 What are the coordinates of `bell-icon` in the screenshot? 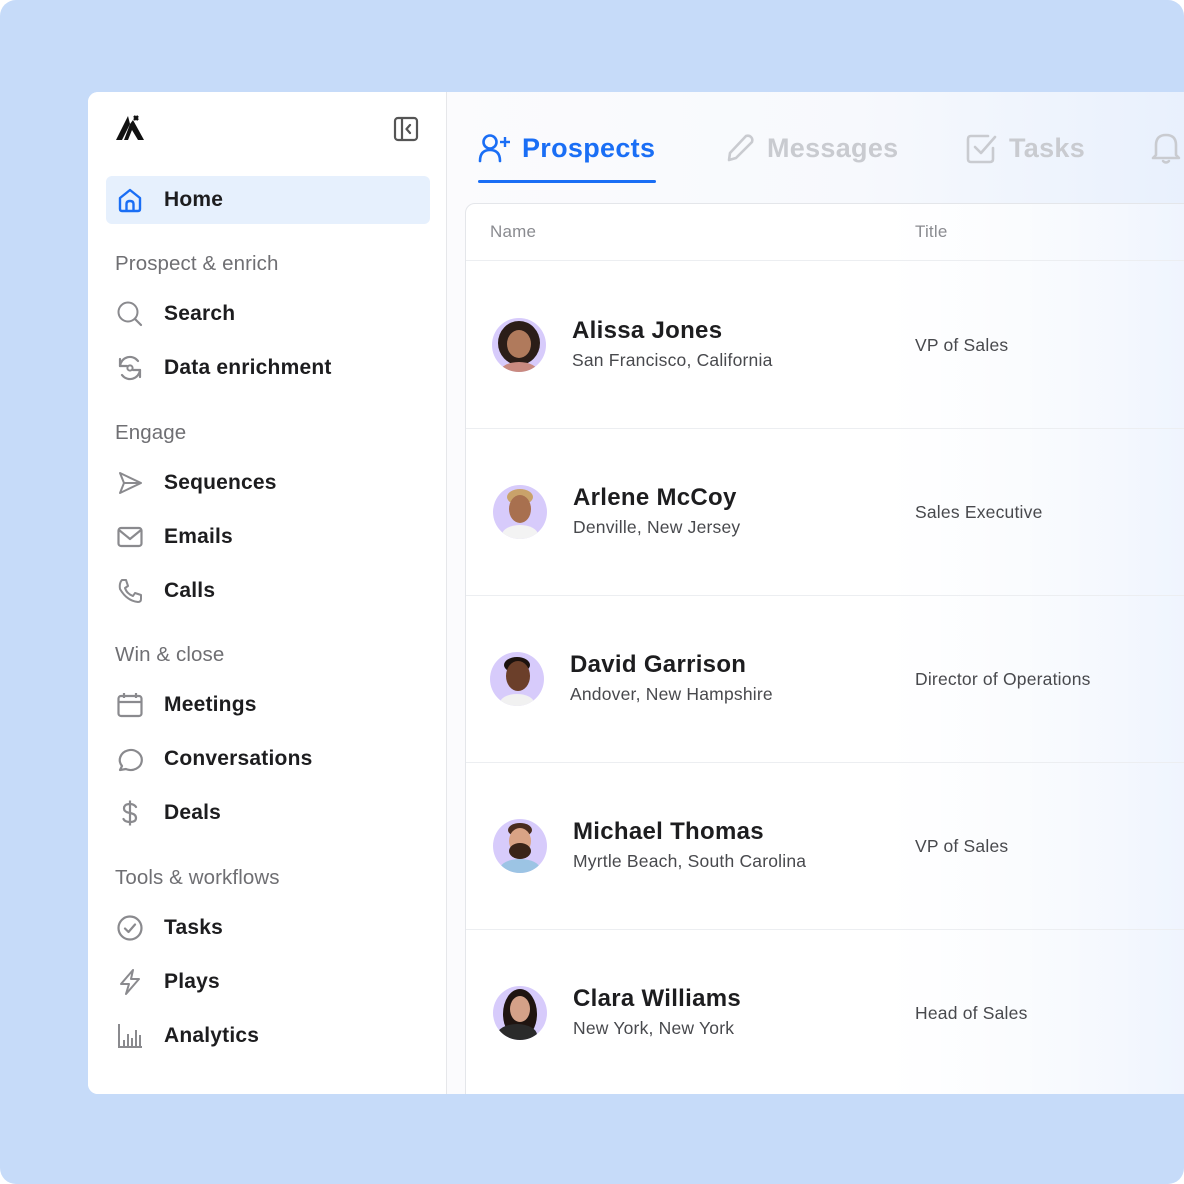 It's located at (1166, 148).